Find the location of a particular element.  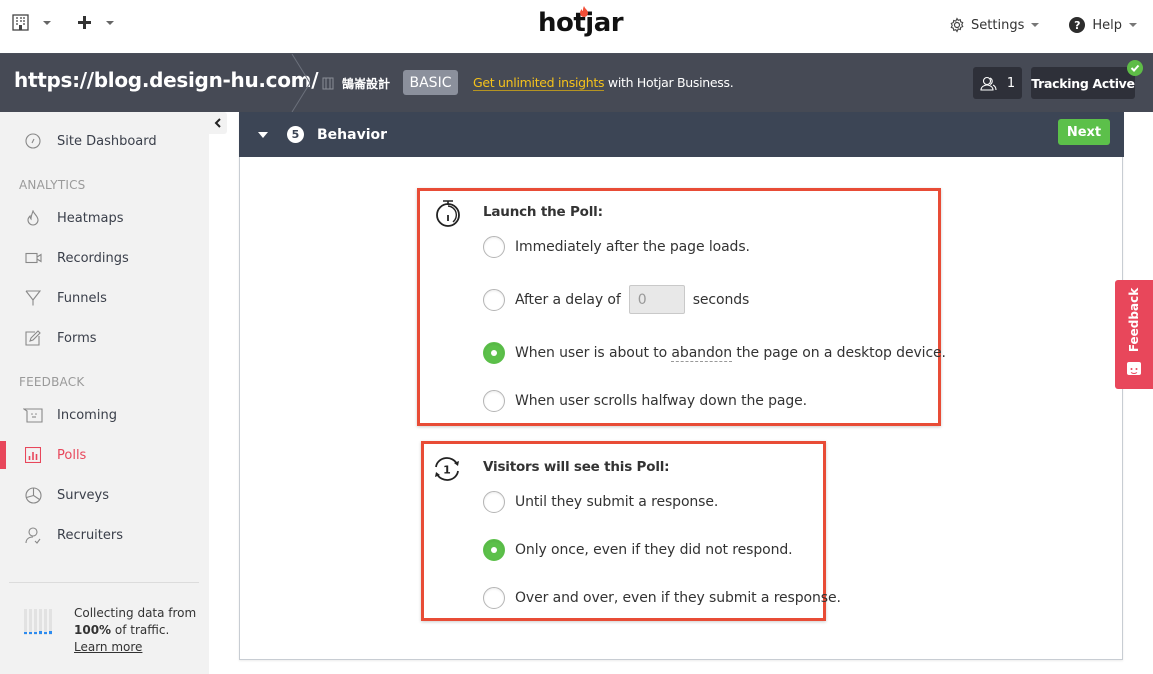

launch-option-immediately: Immediately after the page loads. is located at coordinates (616, 247).